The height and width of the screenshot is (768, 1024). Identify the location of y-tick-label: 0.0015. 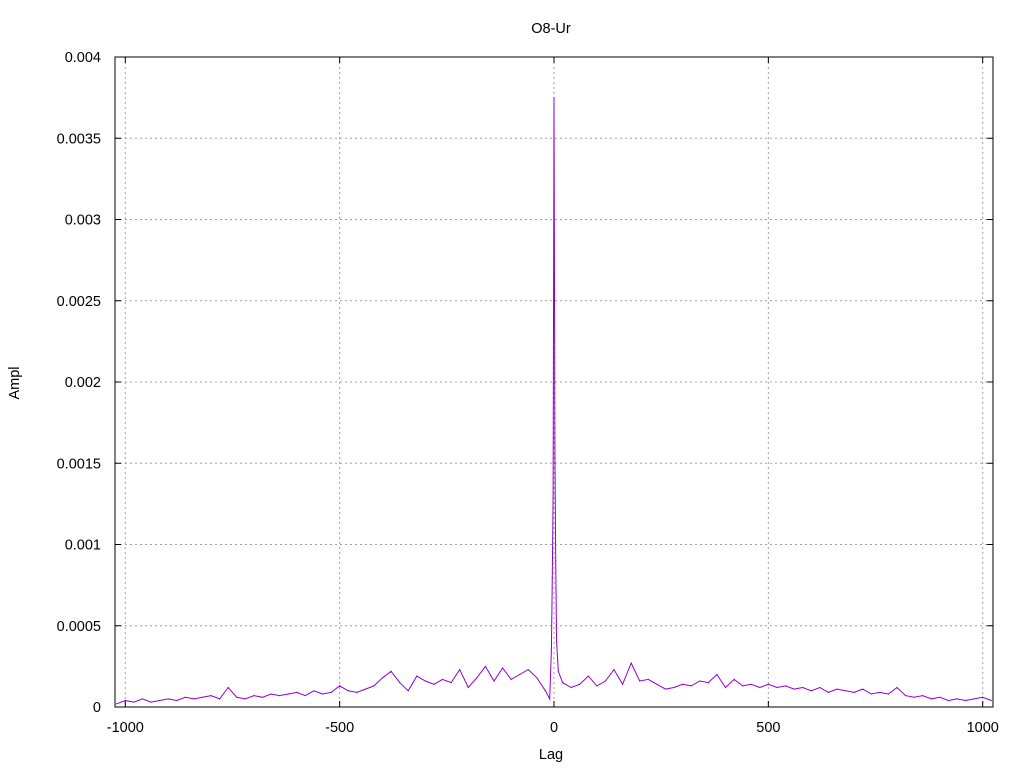
(79, 464).